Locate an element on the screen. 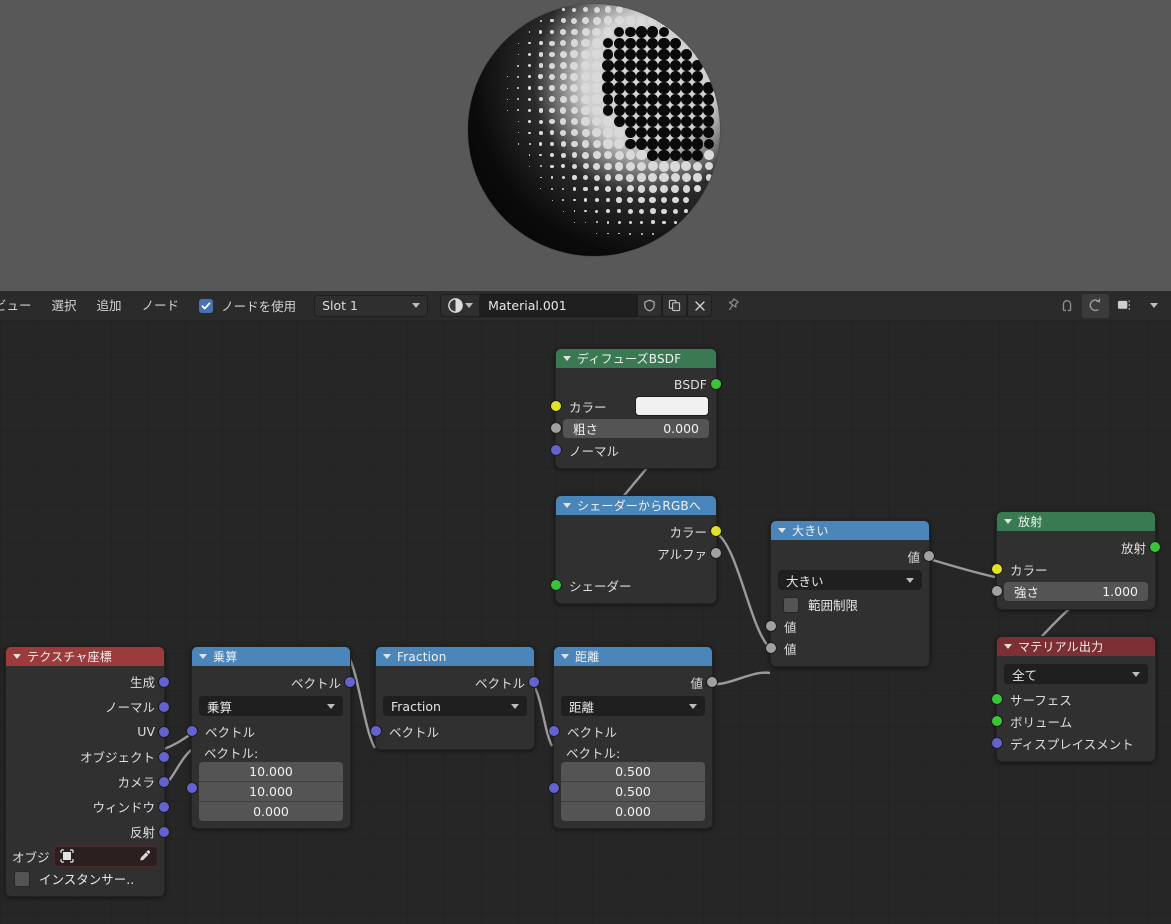 Image resolution: width=1171 pixels, height=924 pixels. input-surface: サーフェス is located at coordinates (1073, 699).